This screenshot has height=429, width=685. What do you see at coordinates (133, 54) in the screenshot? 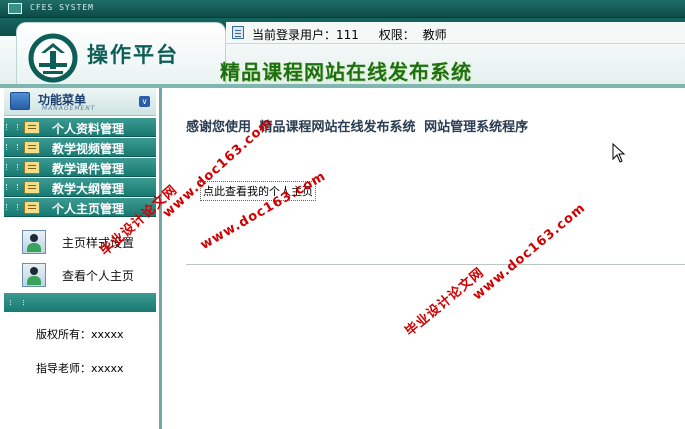
I see `platform-title: 操作平台` at bounding box center [133, 54].